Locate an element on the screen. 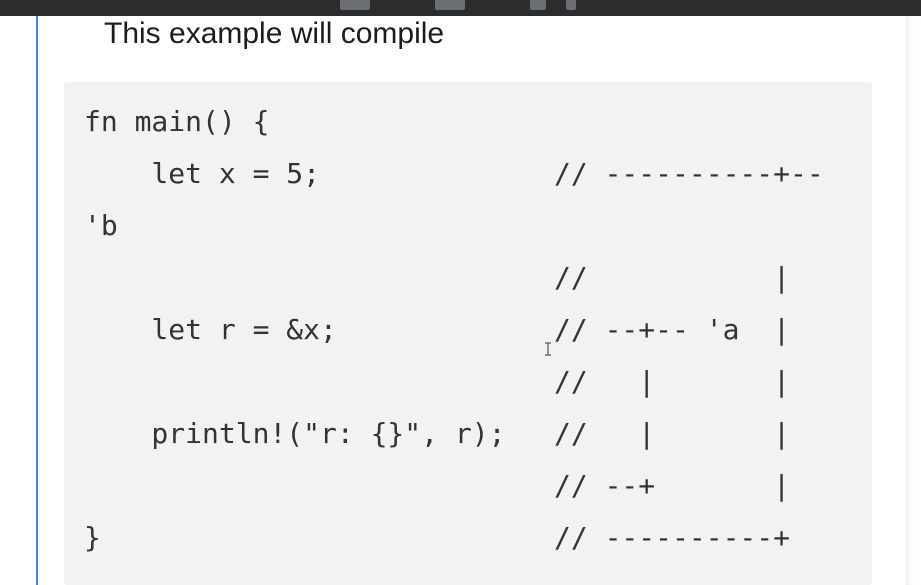 Image resolution: width=921 pixels, height=585 pixels. scrollbar-track is located at coordinates (913, 300).